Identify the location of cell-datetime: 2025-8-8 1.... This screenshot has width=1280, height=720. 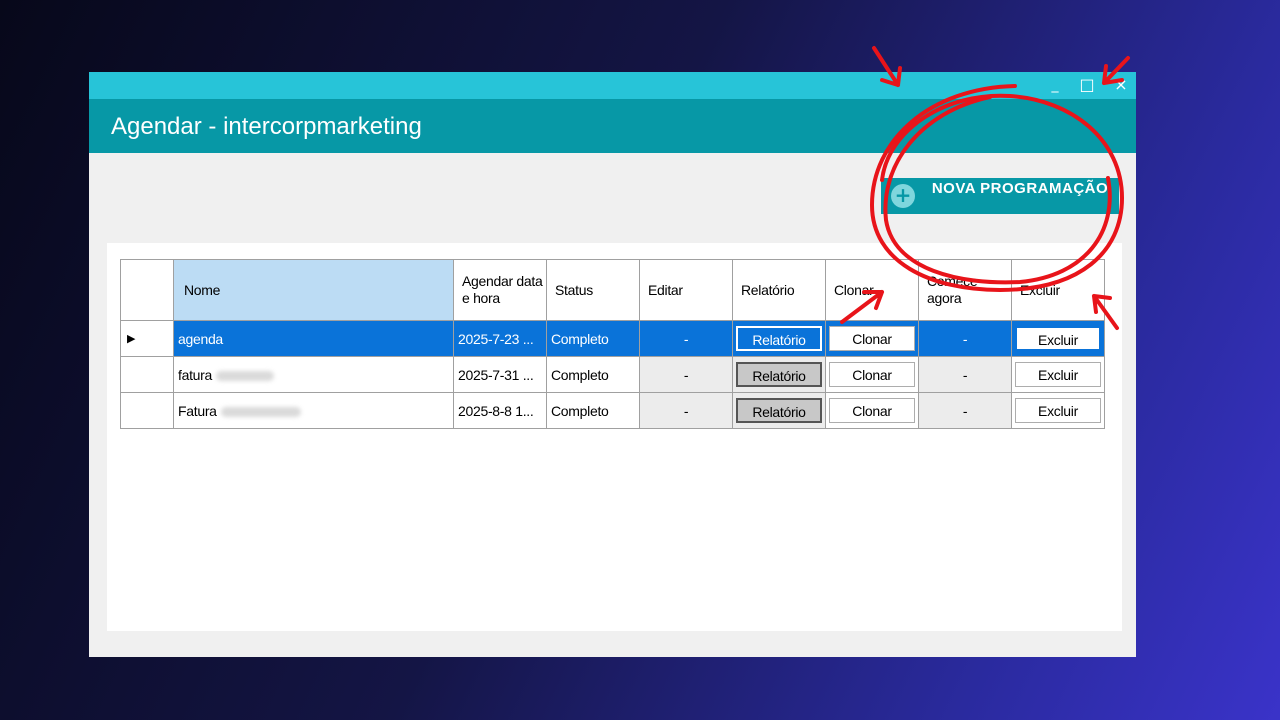
(500, 410).